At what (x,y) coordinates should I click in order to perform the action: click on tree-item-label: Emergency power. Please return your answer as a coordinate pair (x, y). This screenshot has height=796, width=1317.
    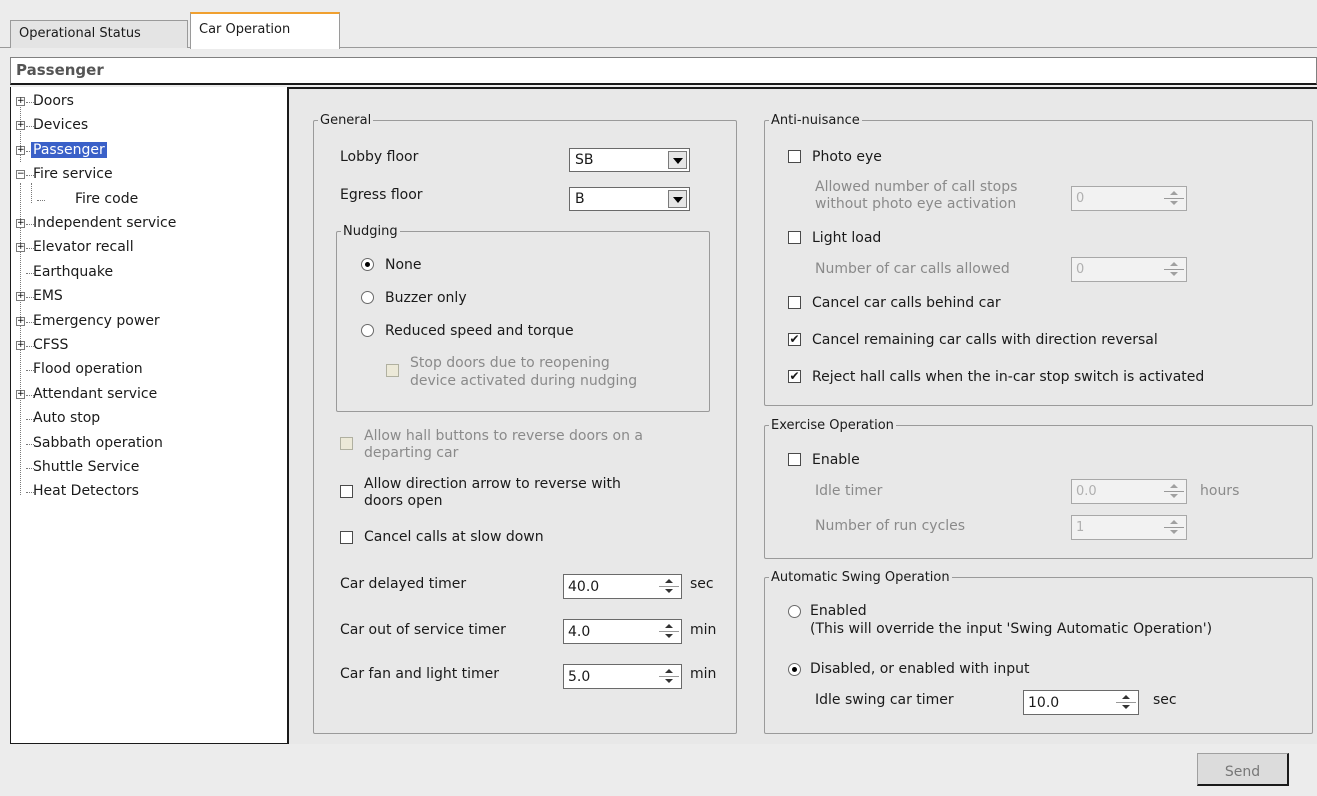
    Looking at the image, I should click on (96, 320).